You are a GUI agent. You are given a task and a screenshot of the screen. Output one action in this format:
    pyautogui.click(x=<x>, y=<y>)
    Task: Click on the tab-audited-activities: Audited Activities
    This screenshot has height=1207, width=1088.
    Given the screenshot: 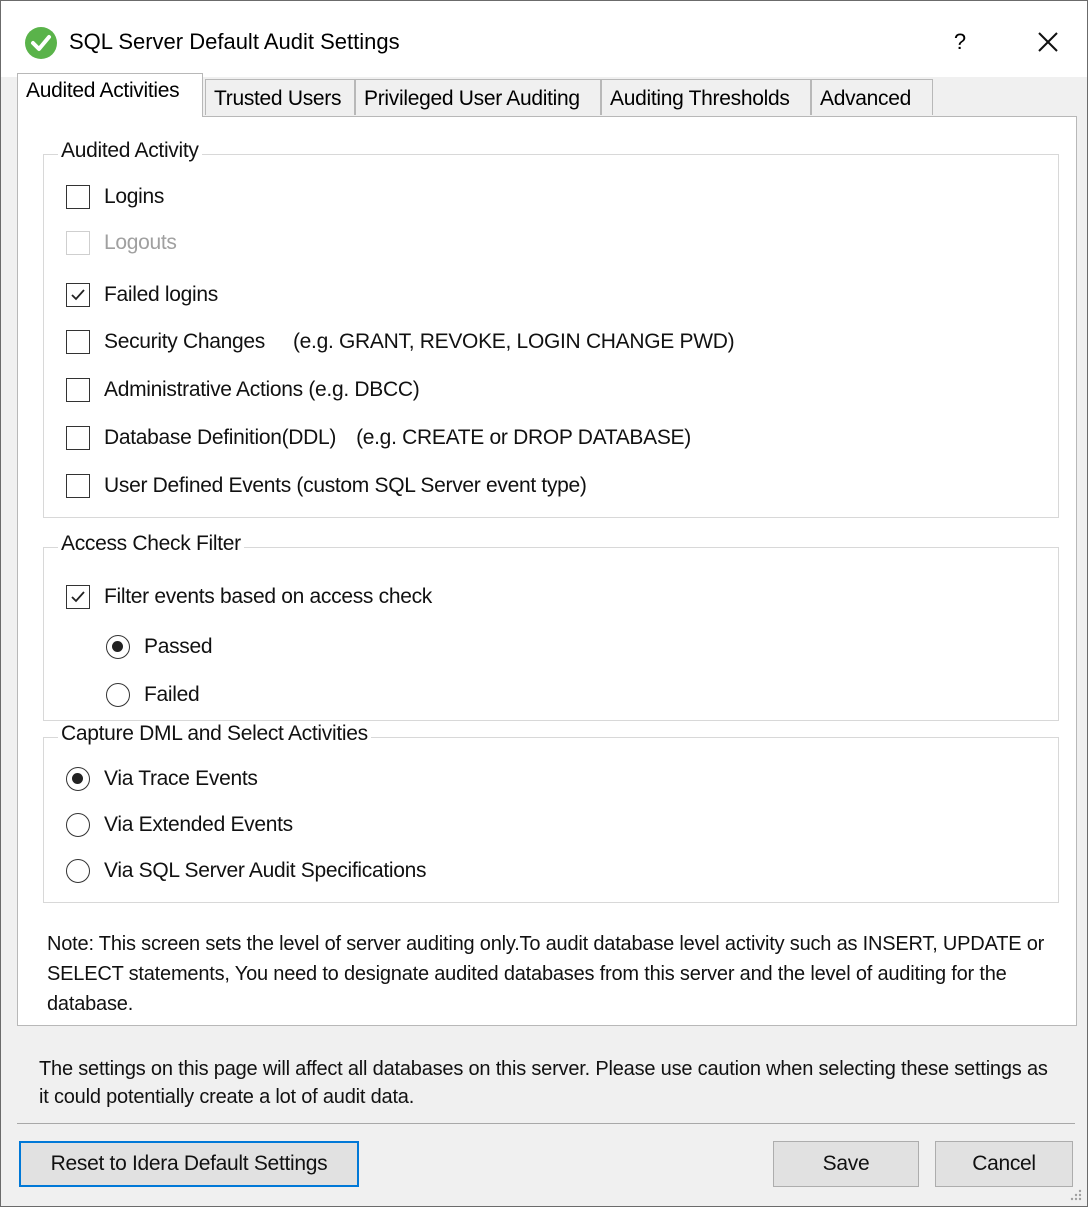 What is the action you would take?
    pyautogui.click(x=110, y=95)
    